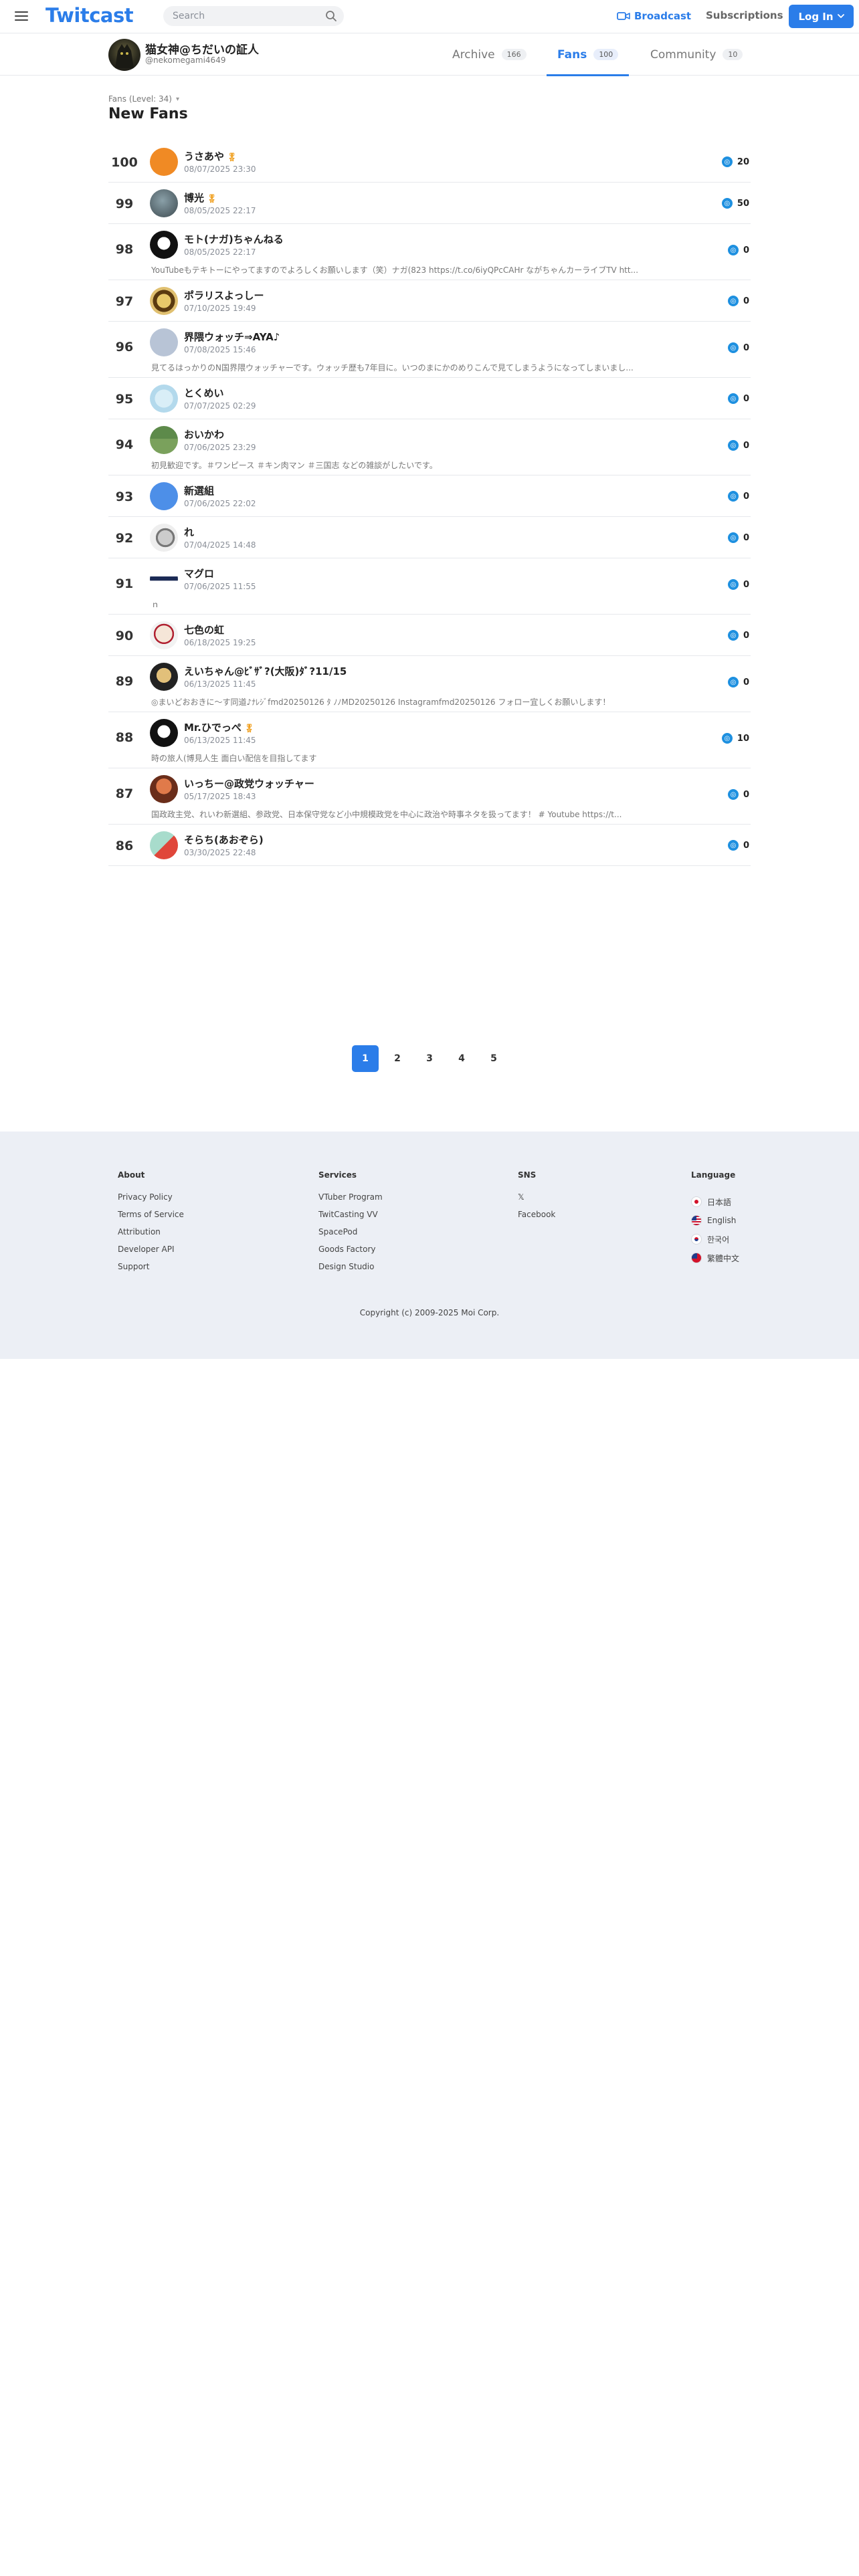  Describe the element at coordinates (234, 239) in the screenshot. I see `fan-name: モト(ナガ)ちゃんねる` at that location.